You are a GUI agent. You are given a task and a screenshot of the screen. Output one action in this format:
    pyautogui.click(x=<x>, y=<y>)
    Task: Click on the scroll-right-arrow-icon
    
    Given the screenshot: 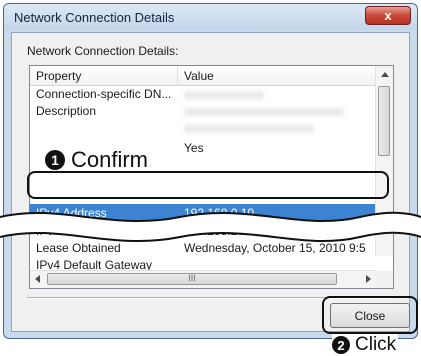 What is the action you would take?
    pyautogui.click(x=368, y=279)
    